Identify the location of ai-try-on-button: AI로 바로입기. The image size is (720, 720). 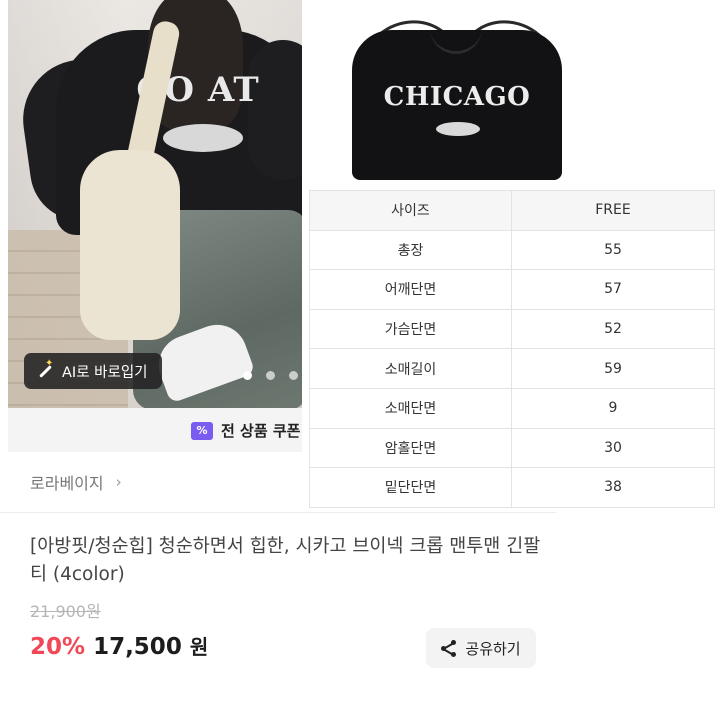
(93, 371).